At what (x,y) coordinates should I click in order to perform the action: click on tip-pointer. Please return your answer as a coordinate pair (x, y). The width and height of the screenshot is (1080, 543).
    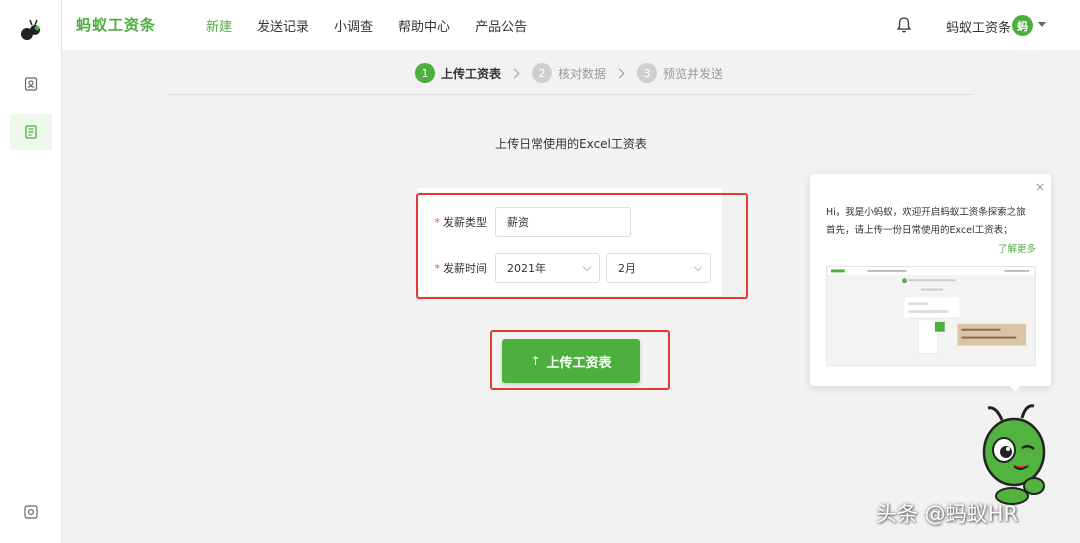
    Looking at the image, I should click on (1015, 388).